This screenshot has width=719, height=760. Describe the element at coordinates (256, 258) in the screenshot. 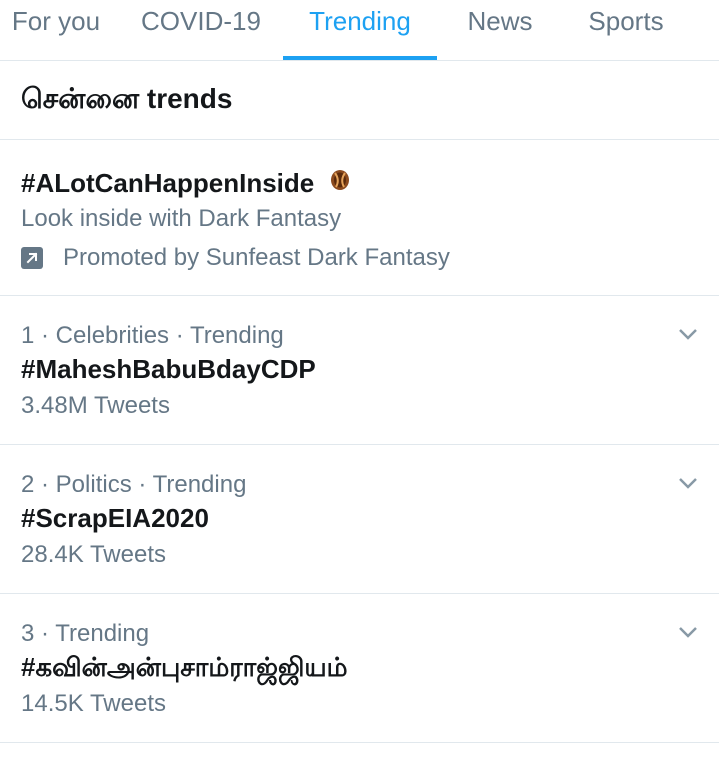

I see `promoted-by-label: Promoted by Sunfeast Dark Fantasy` at that location.